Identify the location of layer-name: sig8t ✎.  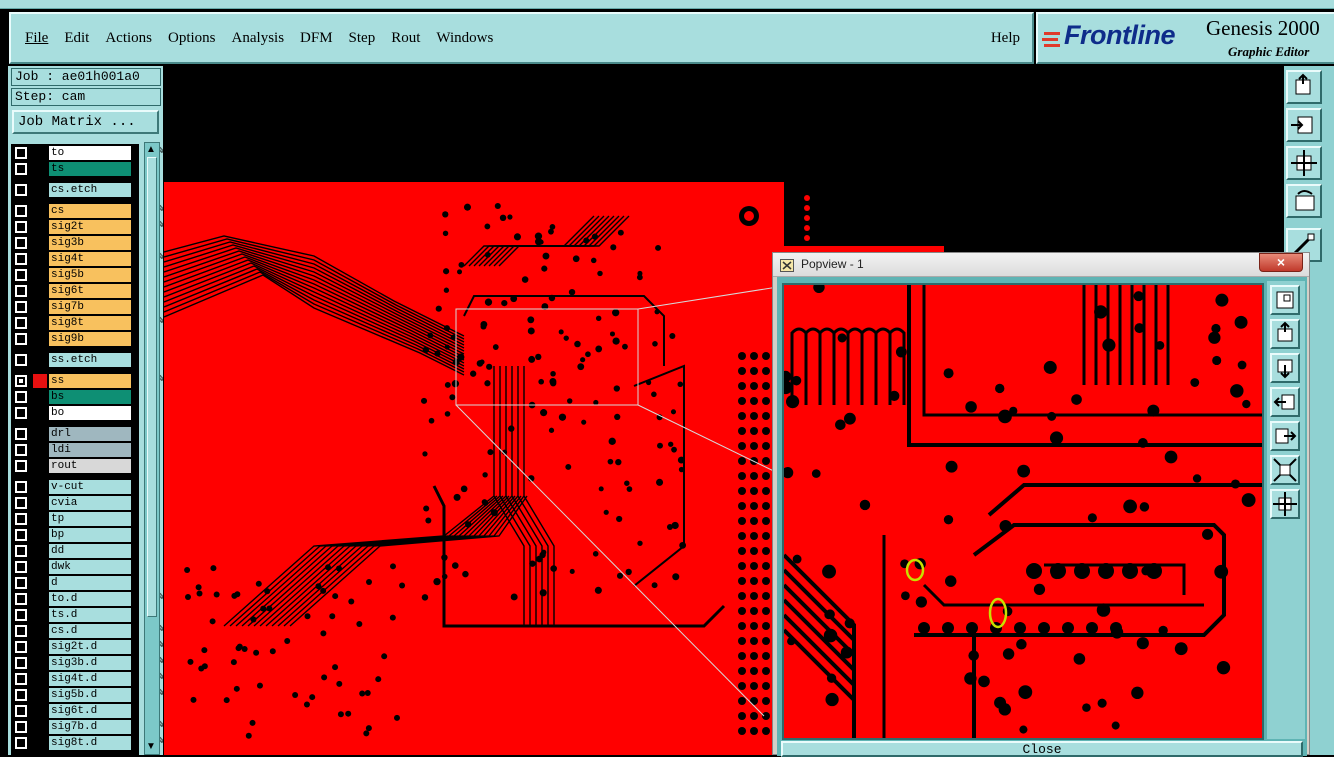
(107, 323).